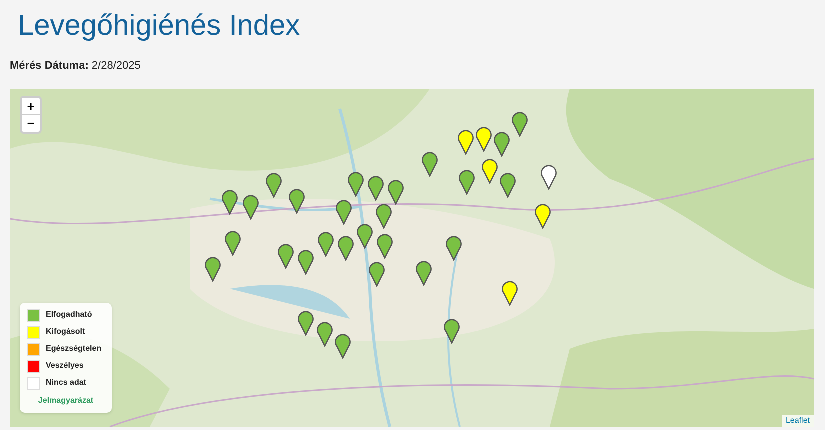 The height and width of the screenshot is (430, 825). Describe the element at coordinates (31, 123) in the screenshot. I see `zoom-out-button: −` at that location.